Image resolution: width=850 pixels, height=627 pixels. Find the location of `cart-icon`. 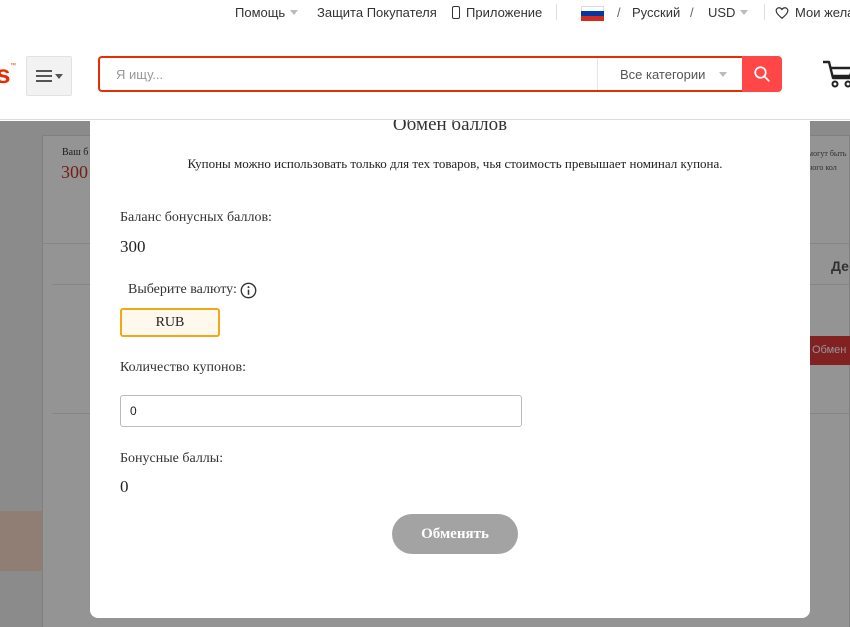

cart-icon is located at coordinates (835, 73).